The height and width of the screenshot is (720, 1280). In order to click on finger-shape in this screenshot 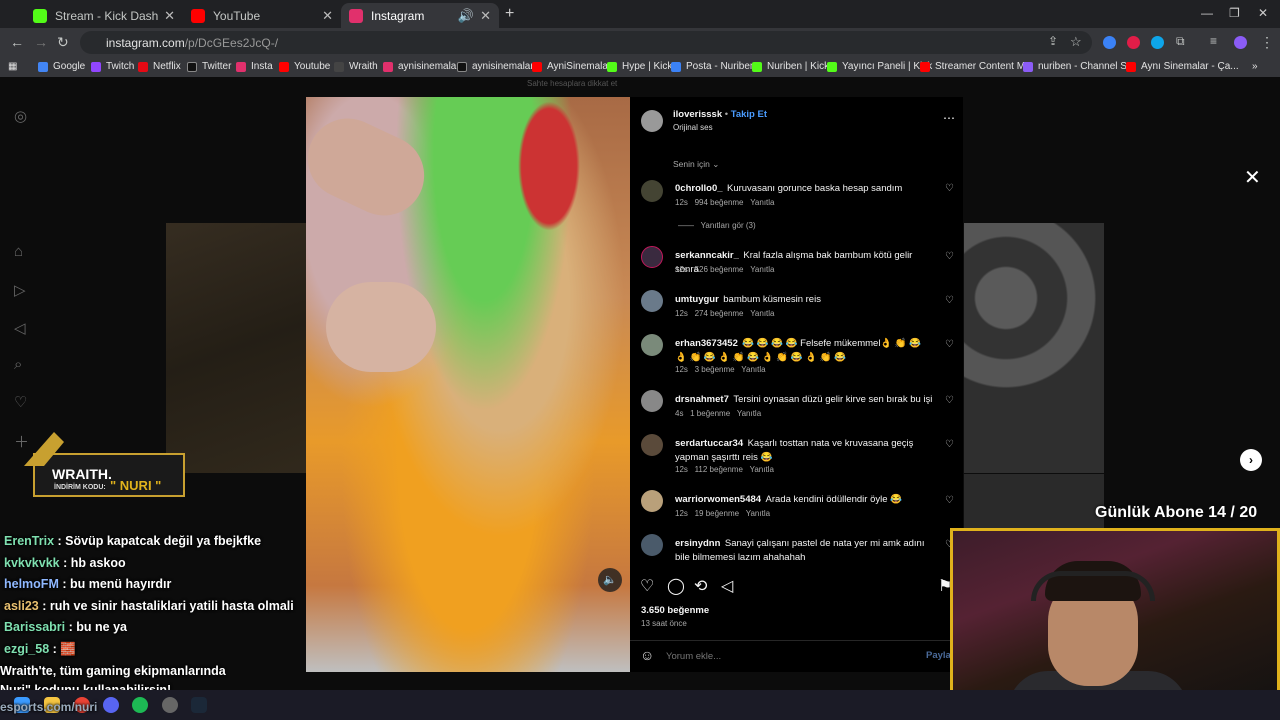, I will do `click(372, 167)`.